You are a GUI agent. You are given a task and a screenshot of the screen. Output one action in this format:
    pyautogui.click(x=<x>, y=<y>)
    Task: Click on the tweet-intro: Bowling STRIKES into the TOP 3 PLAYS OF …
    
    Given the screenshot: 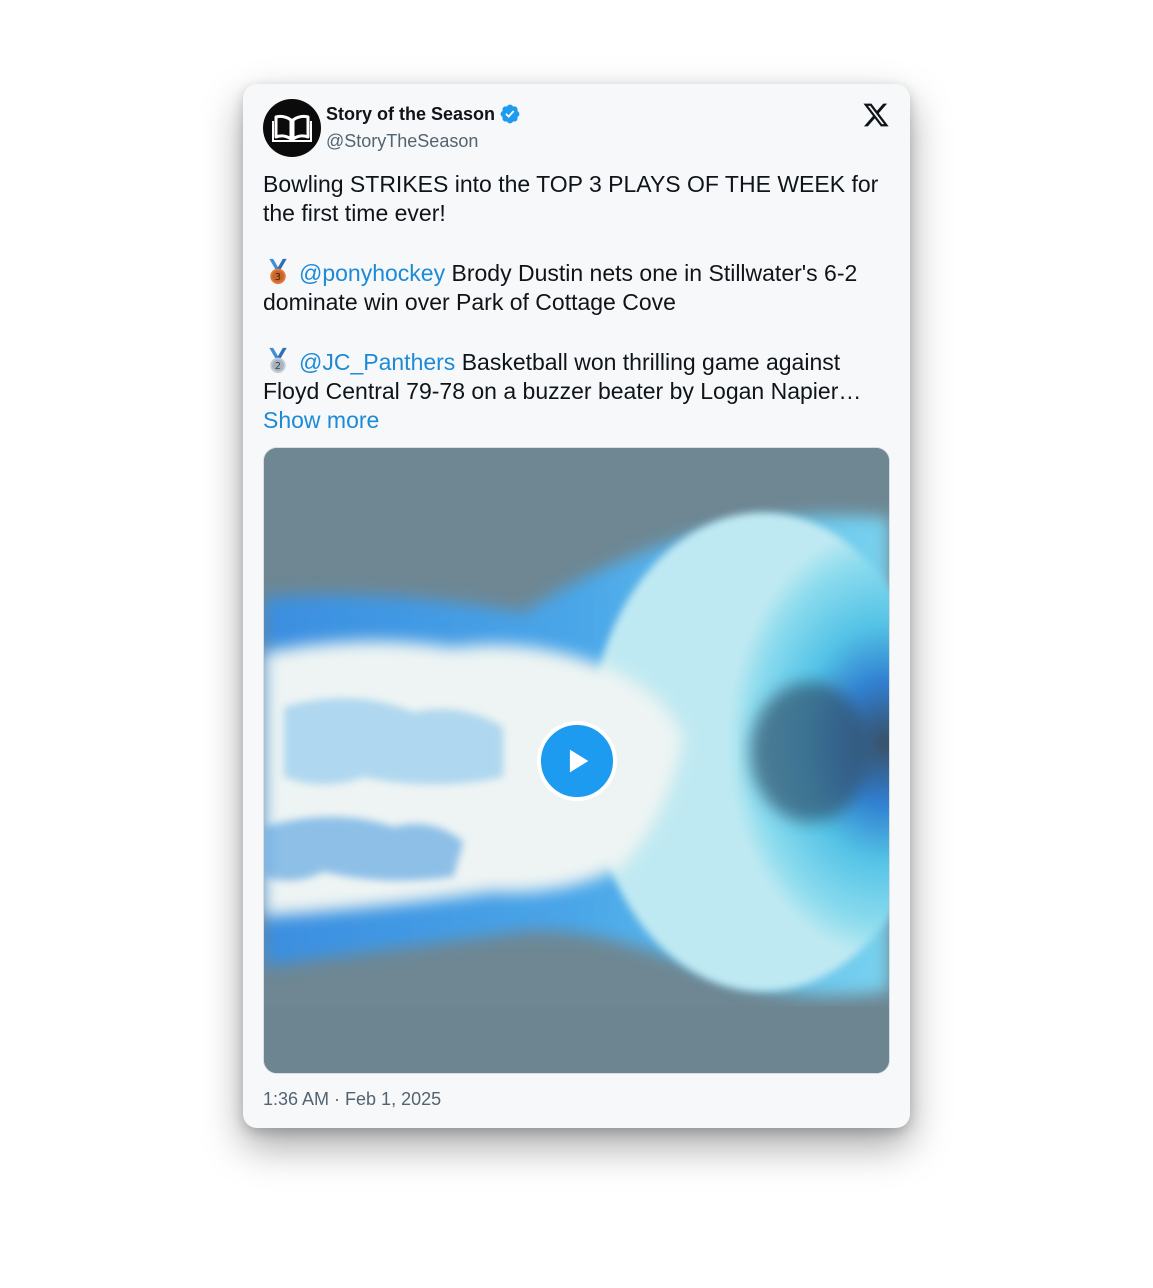 What is the action you would take?
    pyautogui.click(x=571, y=198)
    